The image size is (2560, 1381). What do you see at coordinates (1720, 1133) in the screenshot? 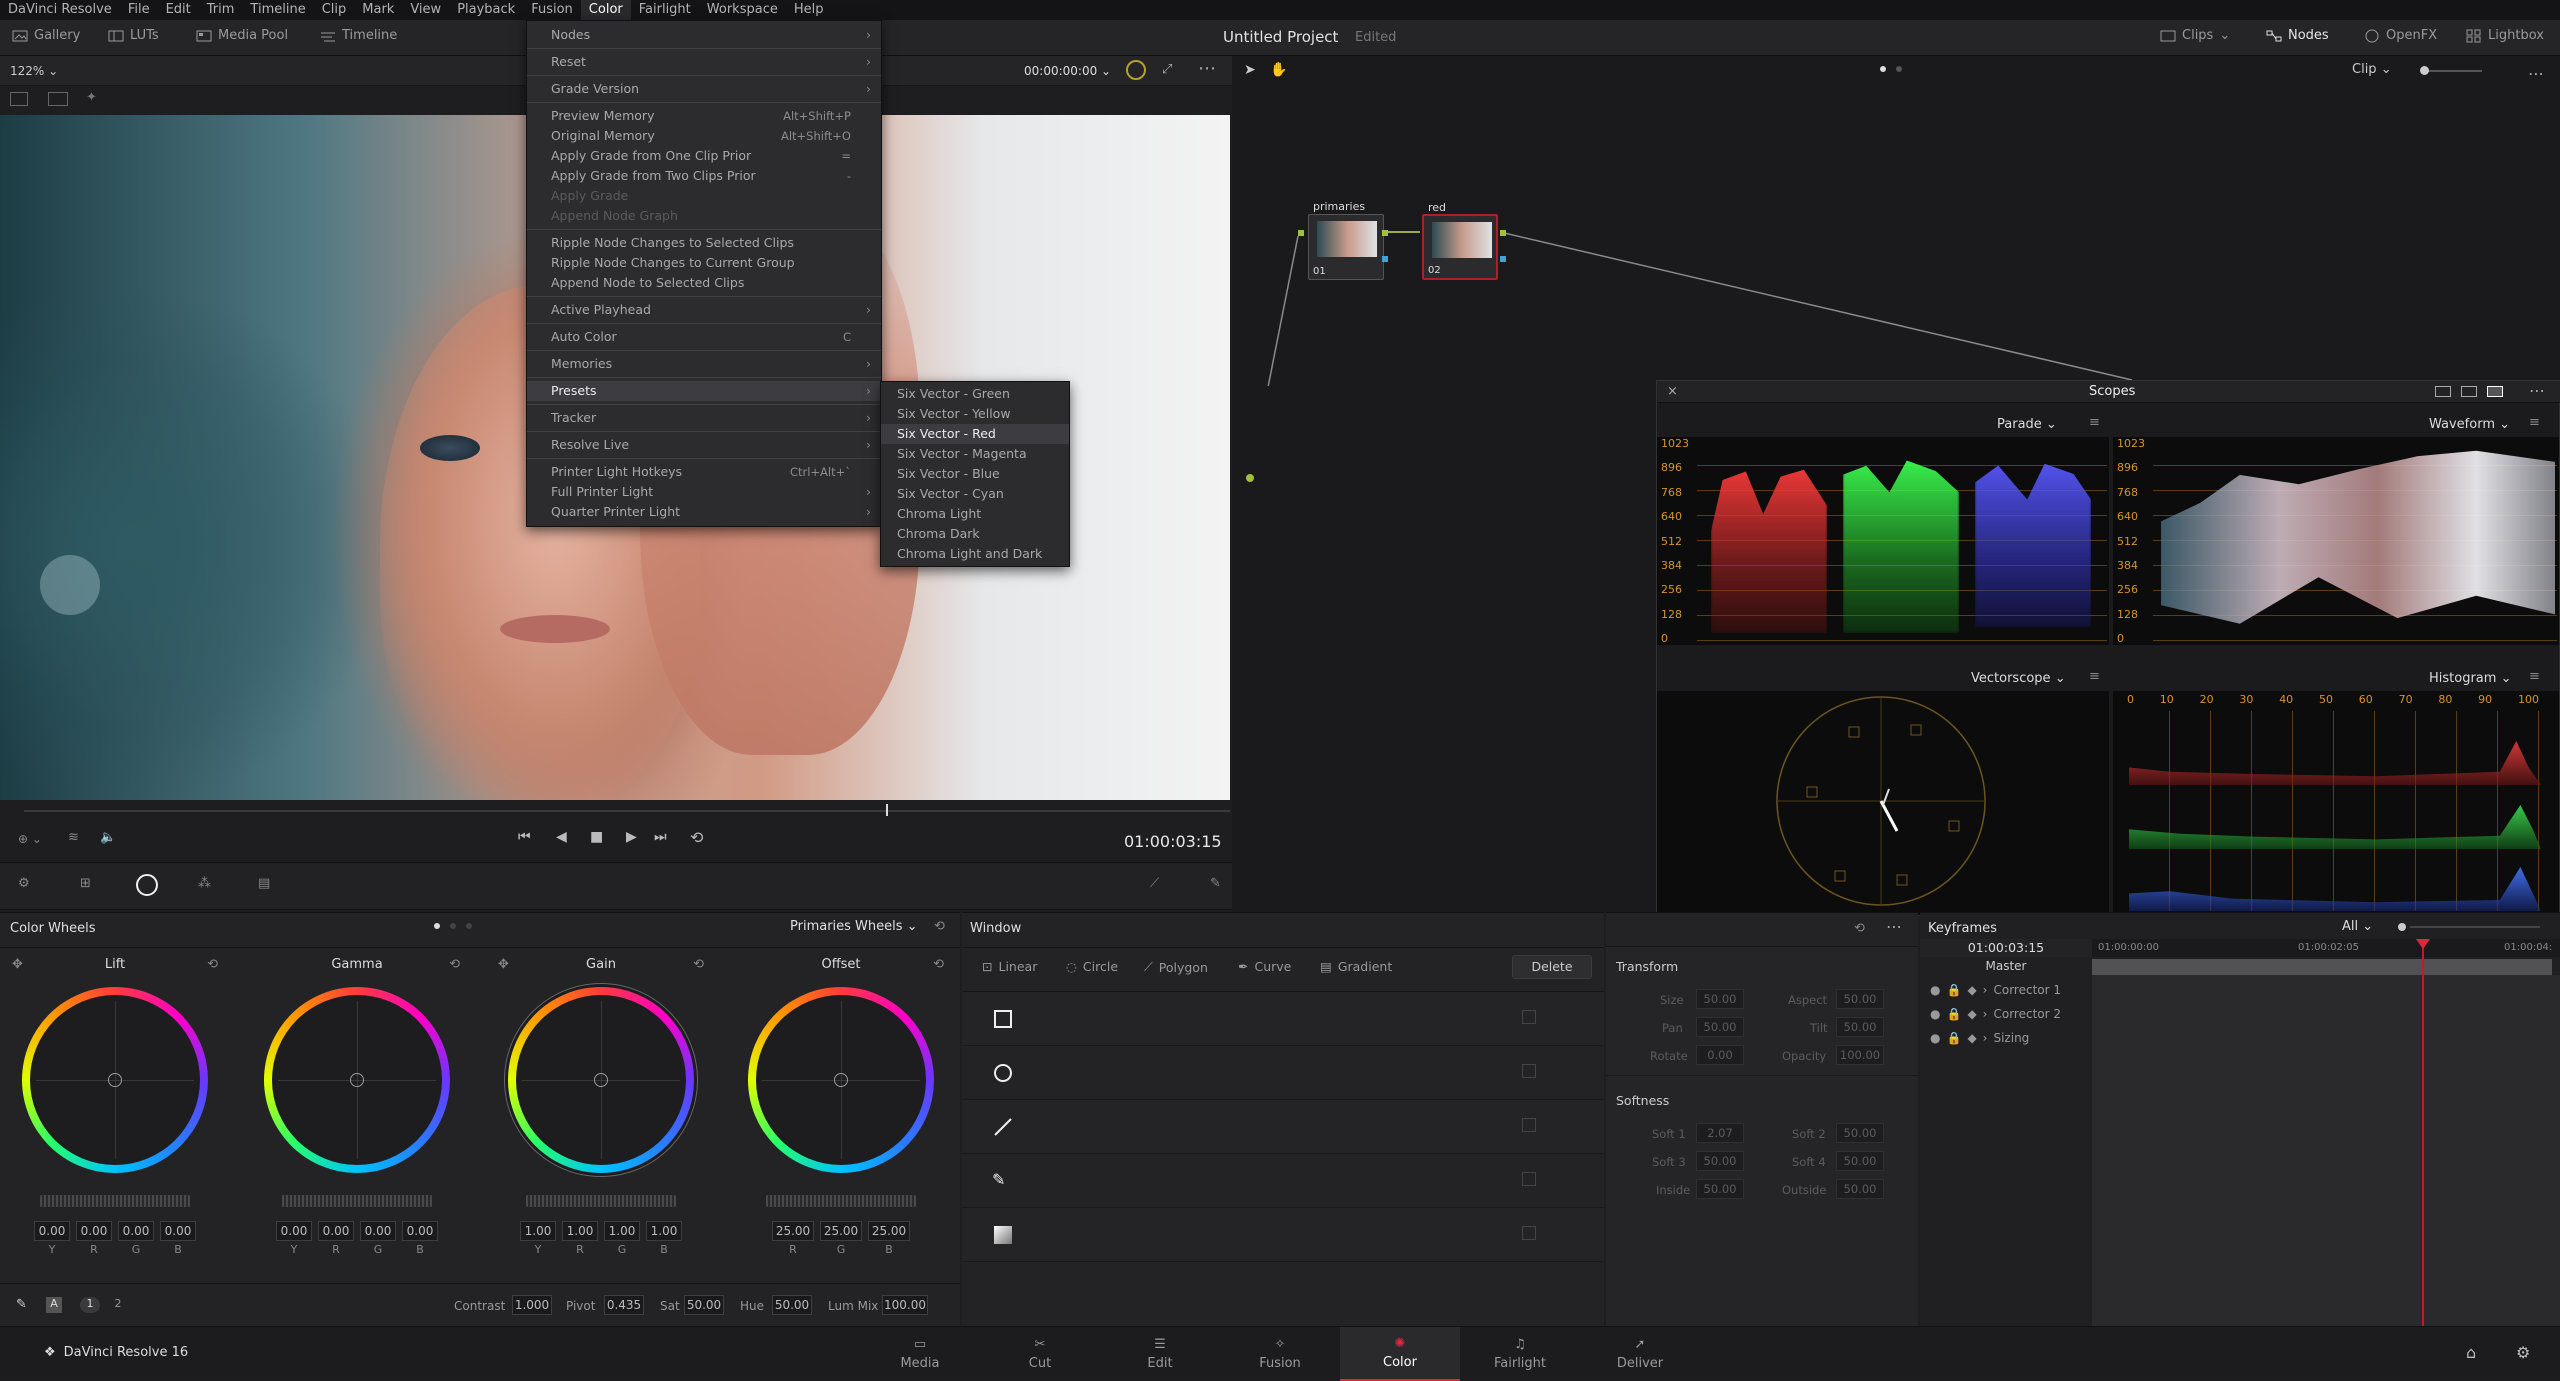
I see `soft1-field: 2.07` at bounding box center [1720, 1133].